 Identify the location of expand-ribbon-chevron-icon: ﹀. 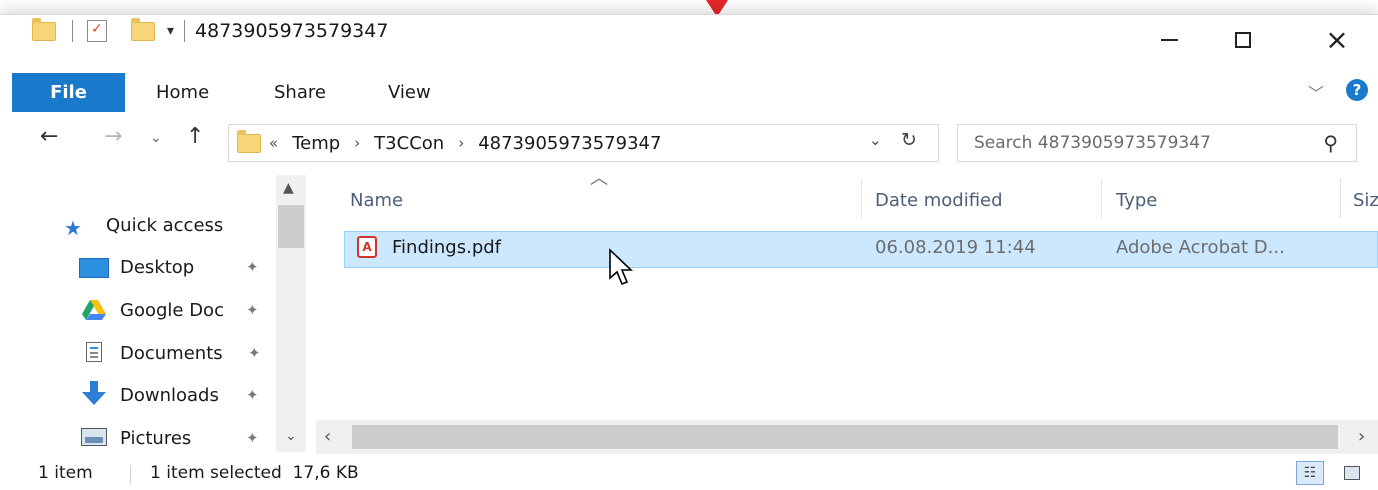
(1316, 92).